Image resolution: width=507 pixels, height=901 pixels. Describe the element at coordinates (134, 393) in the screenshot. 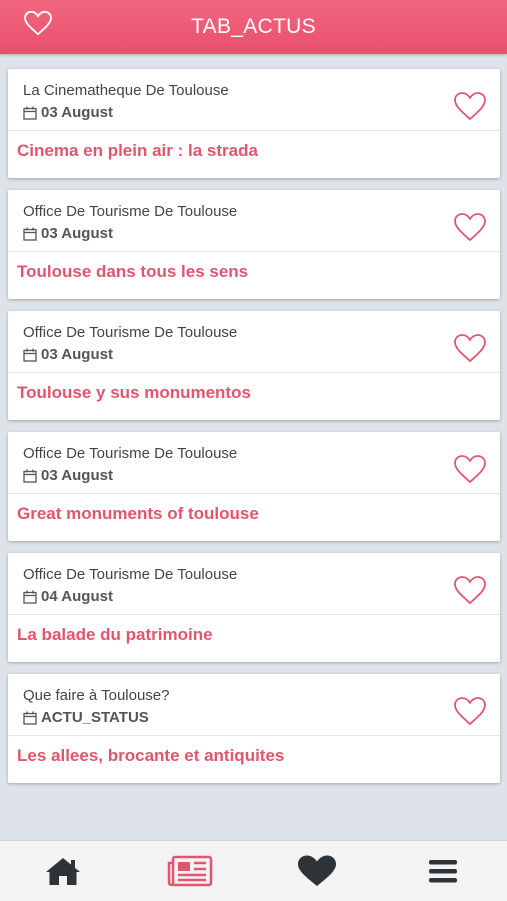

I see `news-title: Toulouse y sus monumentos` at that location.